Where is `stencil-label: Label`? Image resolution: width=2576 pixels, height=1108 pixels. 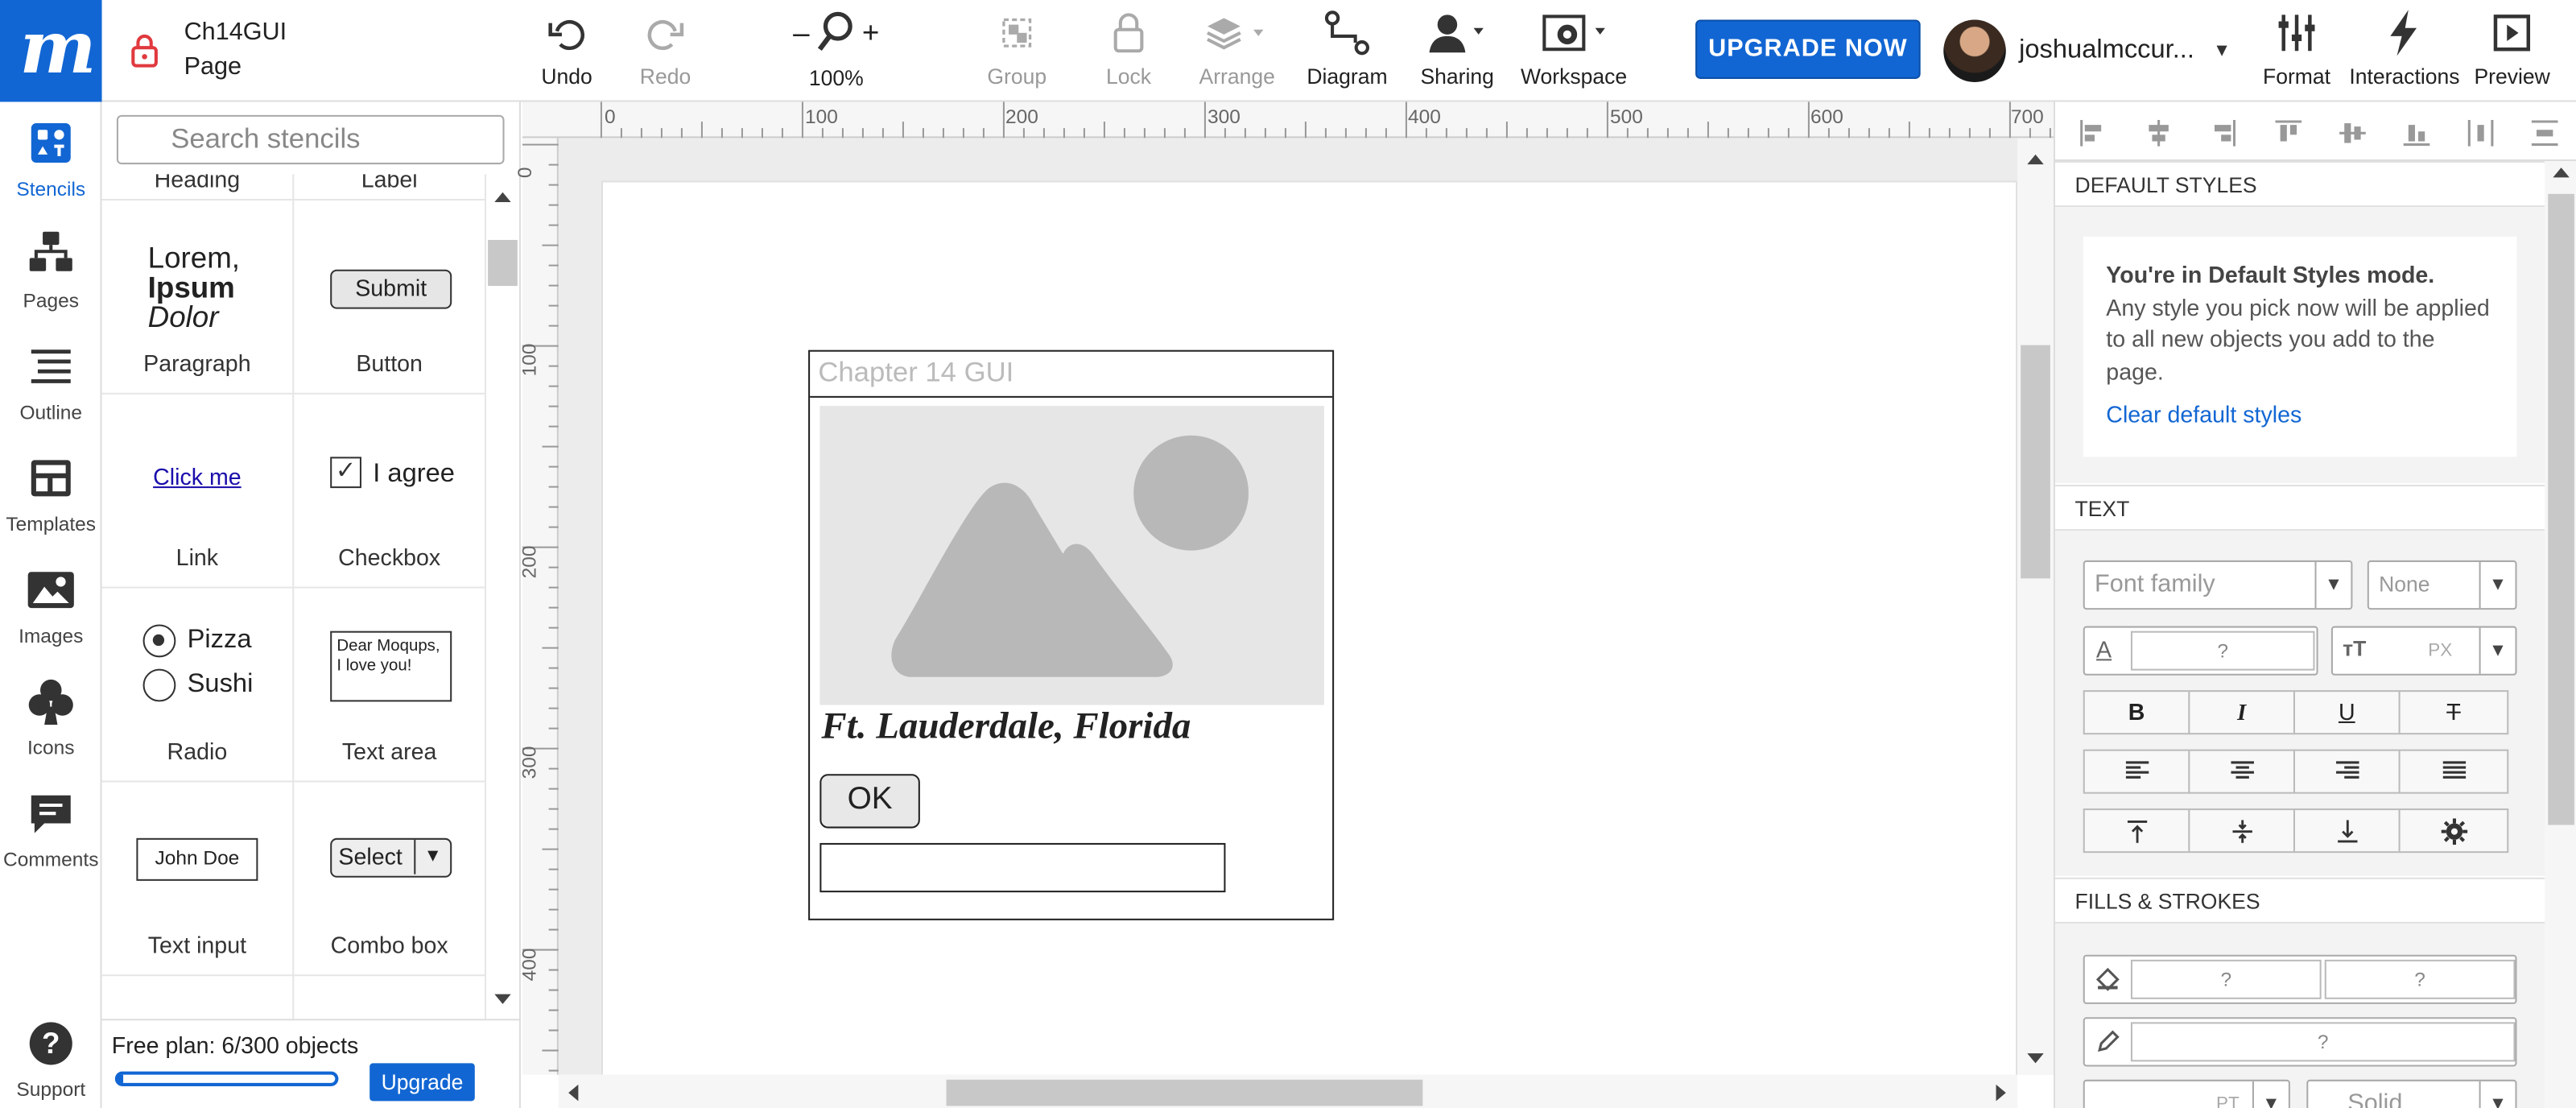 stencil-label: Label is located at coordinates (390, 187).